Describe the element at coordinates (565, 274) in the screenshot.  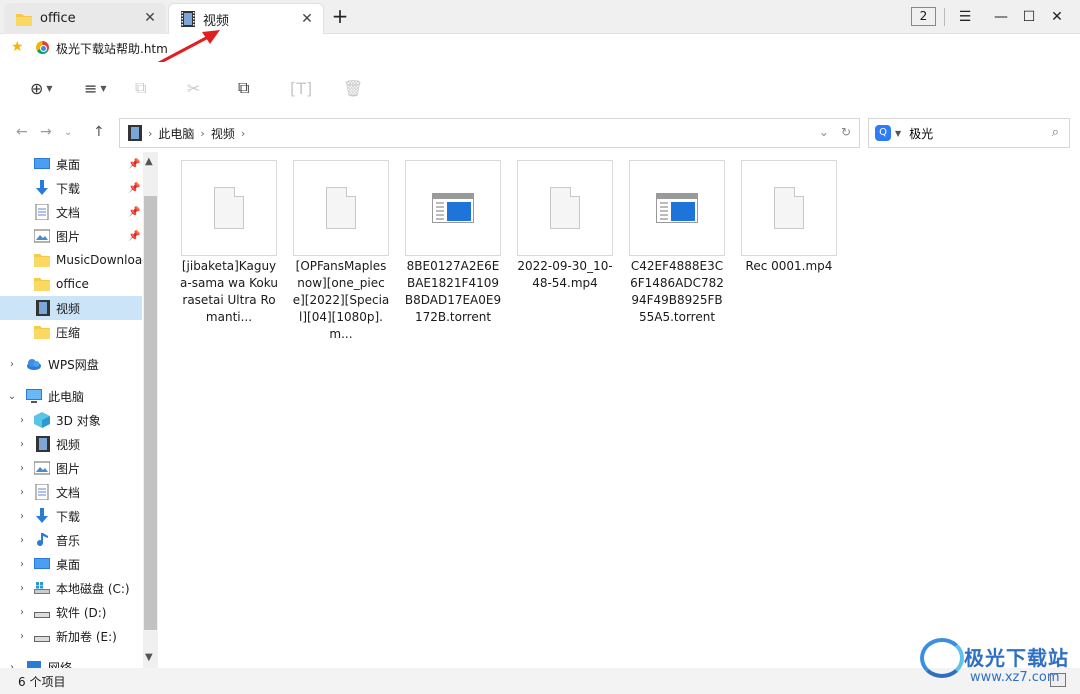
I see `file-name: 2022-09-30_10-48-54.mp4` at that location.